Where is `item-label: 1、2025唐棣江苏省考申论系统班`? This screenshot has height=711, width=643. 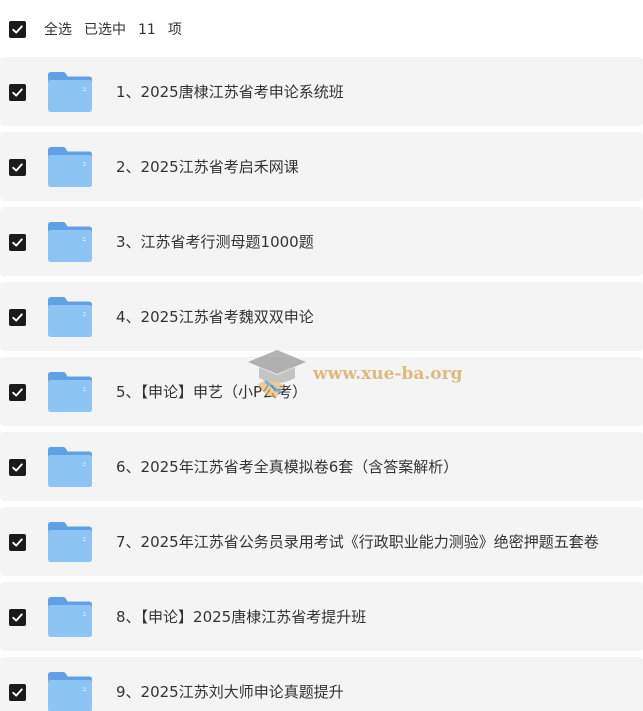
item-label: 1、2025唐棣江苏省考申论系统班 is located at coordinates (230, 92).